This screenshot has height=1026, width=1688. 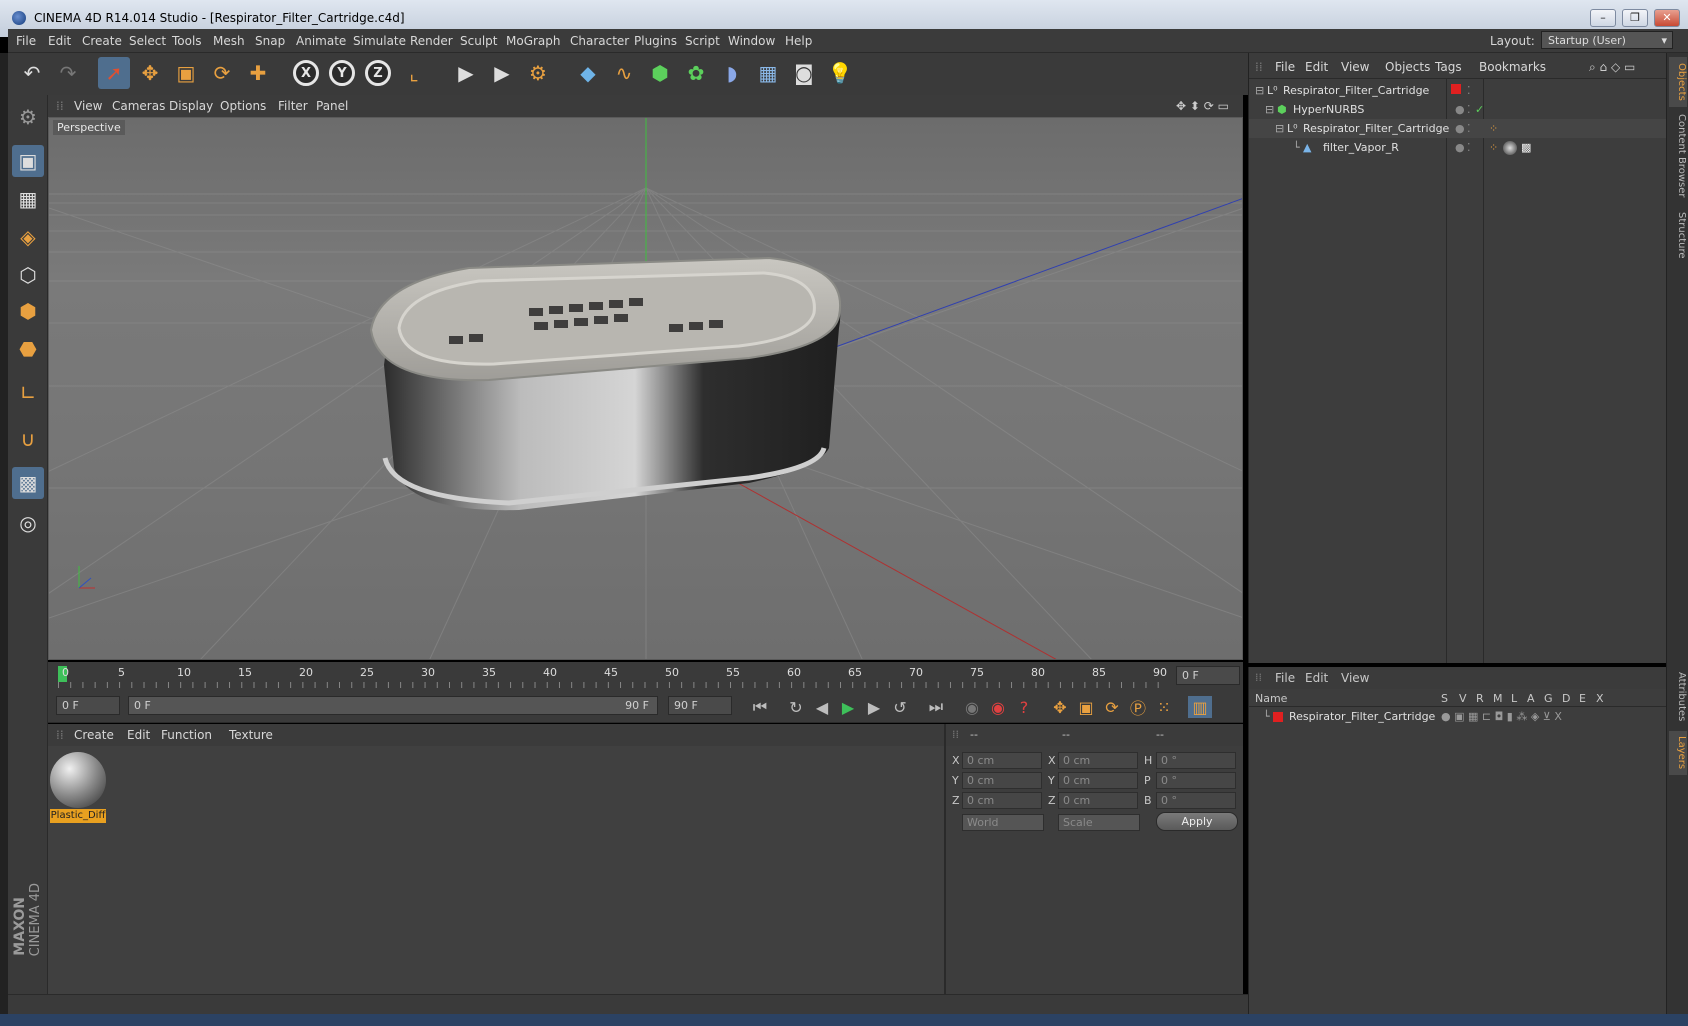 What do you see at coordinates (1501, 716) in the screenshot?
I see `layer-toggle-icons: ● ▣ ▦ ⊏ ◘ ▮ ⁂ ◈ ⊻ Ⅹ` at bounding box center [1501, 716].